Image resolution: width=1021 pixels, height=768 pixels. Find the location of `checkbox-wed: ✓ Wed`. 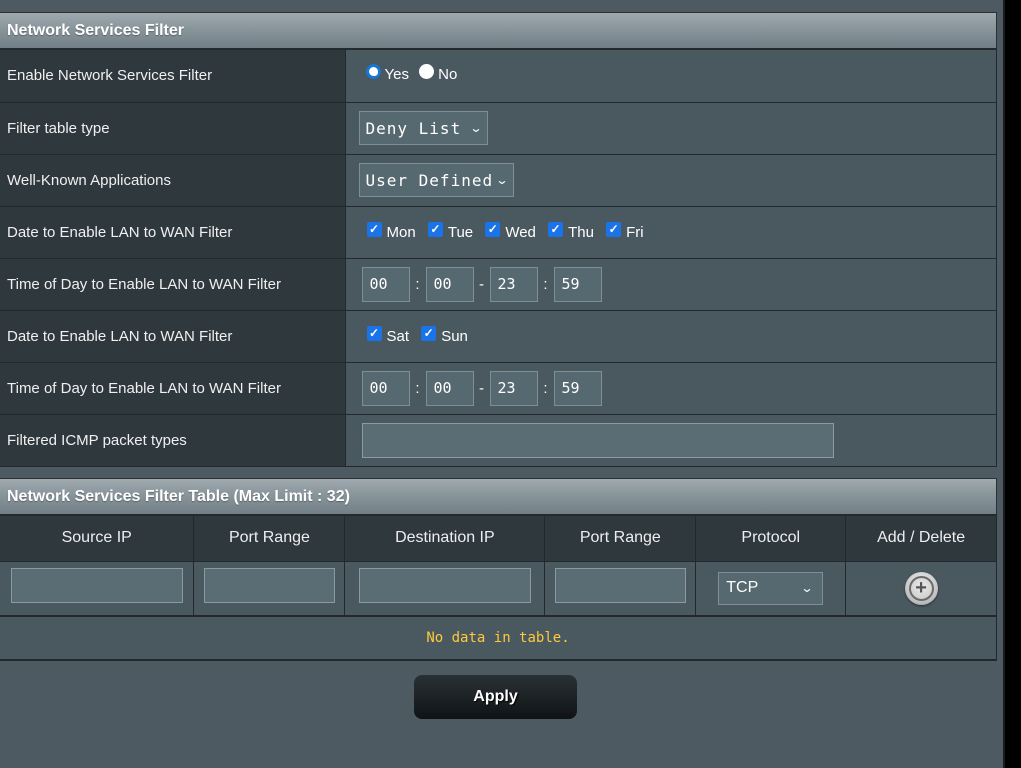

checkbox-wed: ✓ Wed is located at coordinates (510, 231).